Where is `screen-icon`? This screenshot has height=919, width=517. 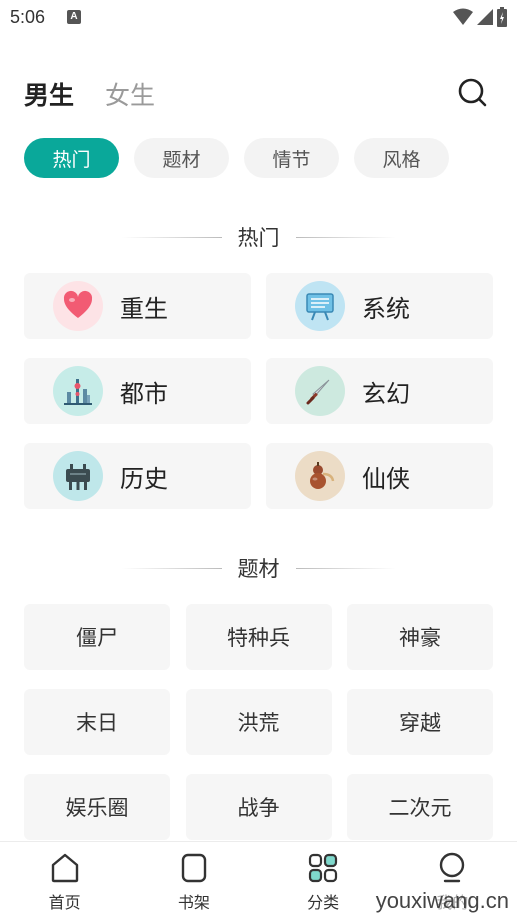 screen-icon is located at coordinates (320, 306).